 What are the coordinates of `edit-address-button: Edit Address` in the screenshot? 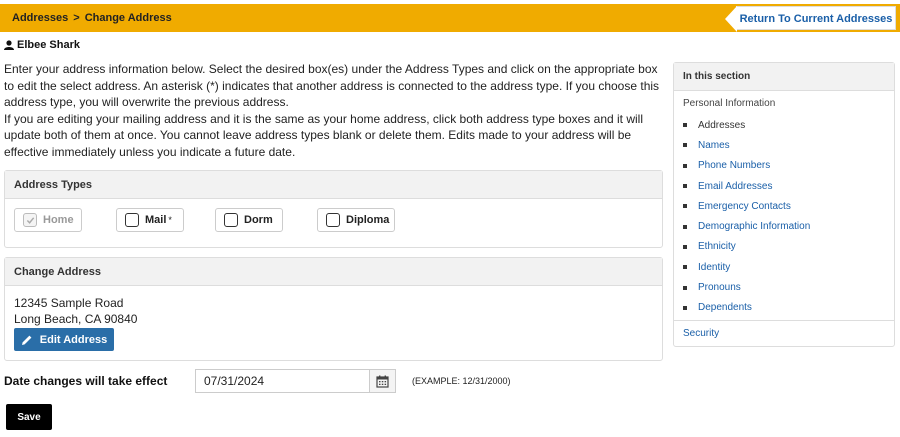 It's located at (64, 339).